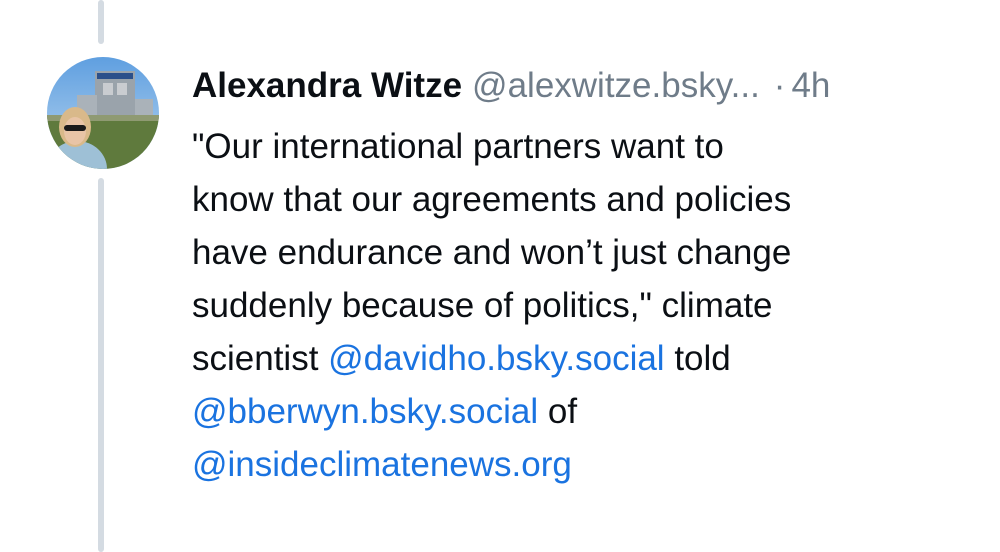 The width and height of the screenshot is (1000, 552). Describe the element at coordinates (365, 411) in the screenshot. I see `mention-link-bberwyn: @bberwyn.bsky.social` at that location.